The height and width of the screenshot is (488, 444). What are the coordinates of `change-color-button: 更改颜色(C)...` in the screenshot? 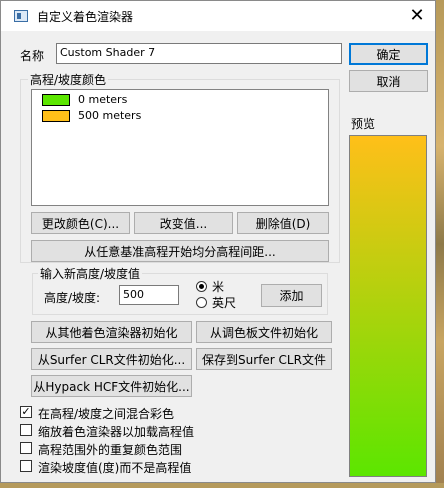 It's located at (80, 223).